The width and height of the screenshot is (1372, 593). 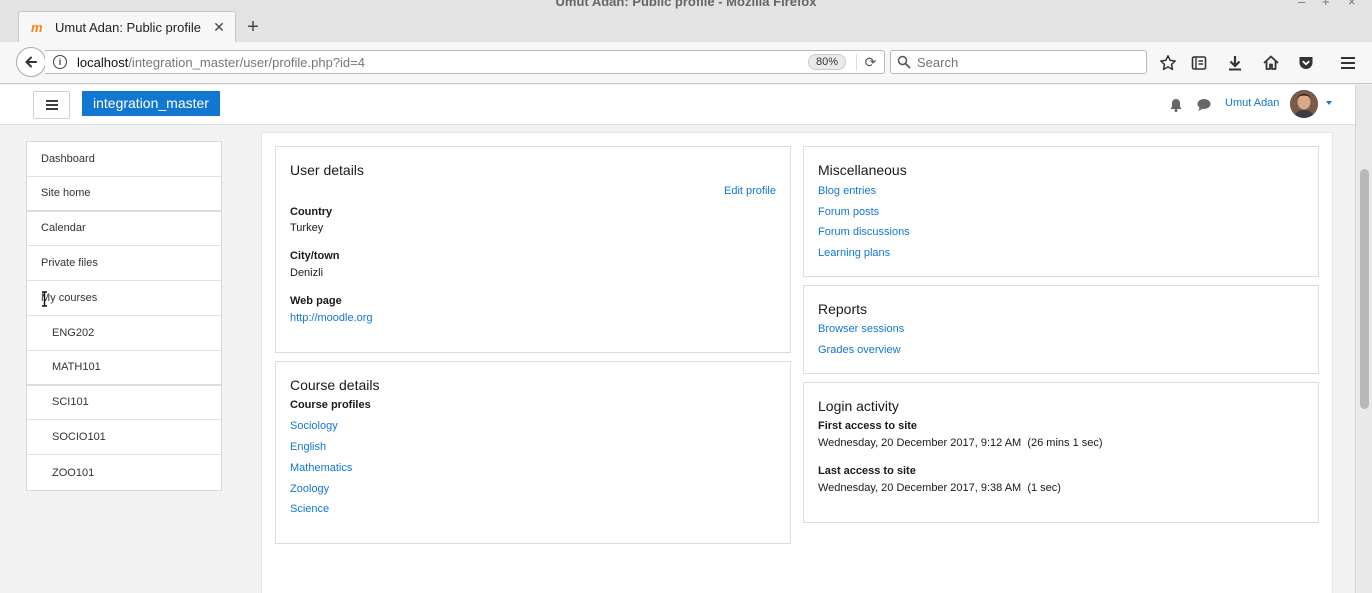 I want to click on new-tab-icon: +, so click(x=253, y=27).